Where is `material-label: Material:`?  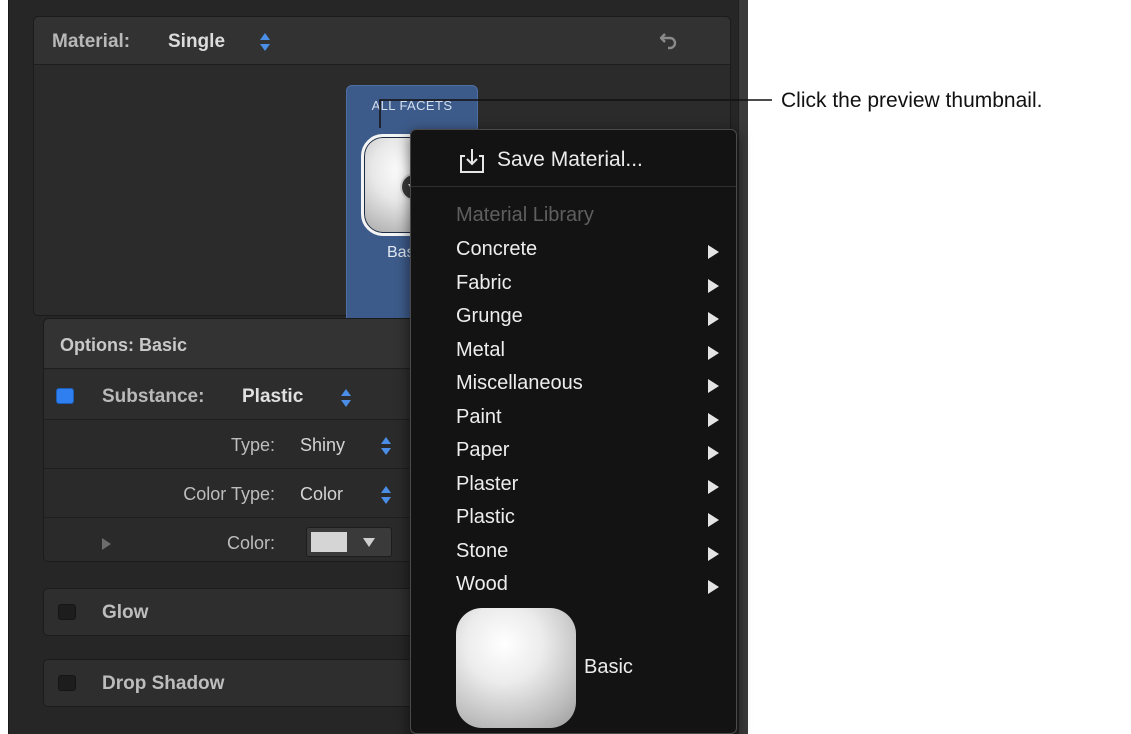 material-label: Material: is located at coordinates (91, 41).